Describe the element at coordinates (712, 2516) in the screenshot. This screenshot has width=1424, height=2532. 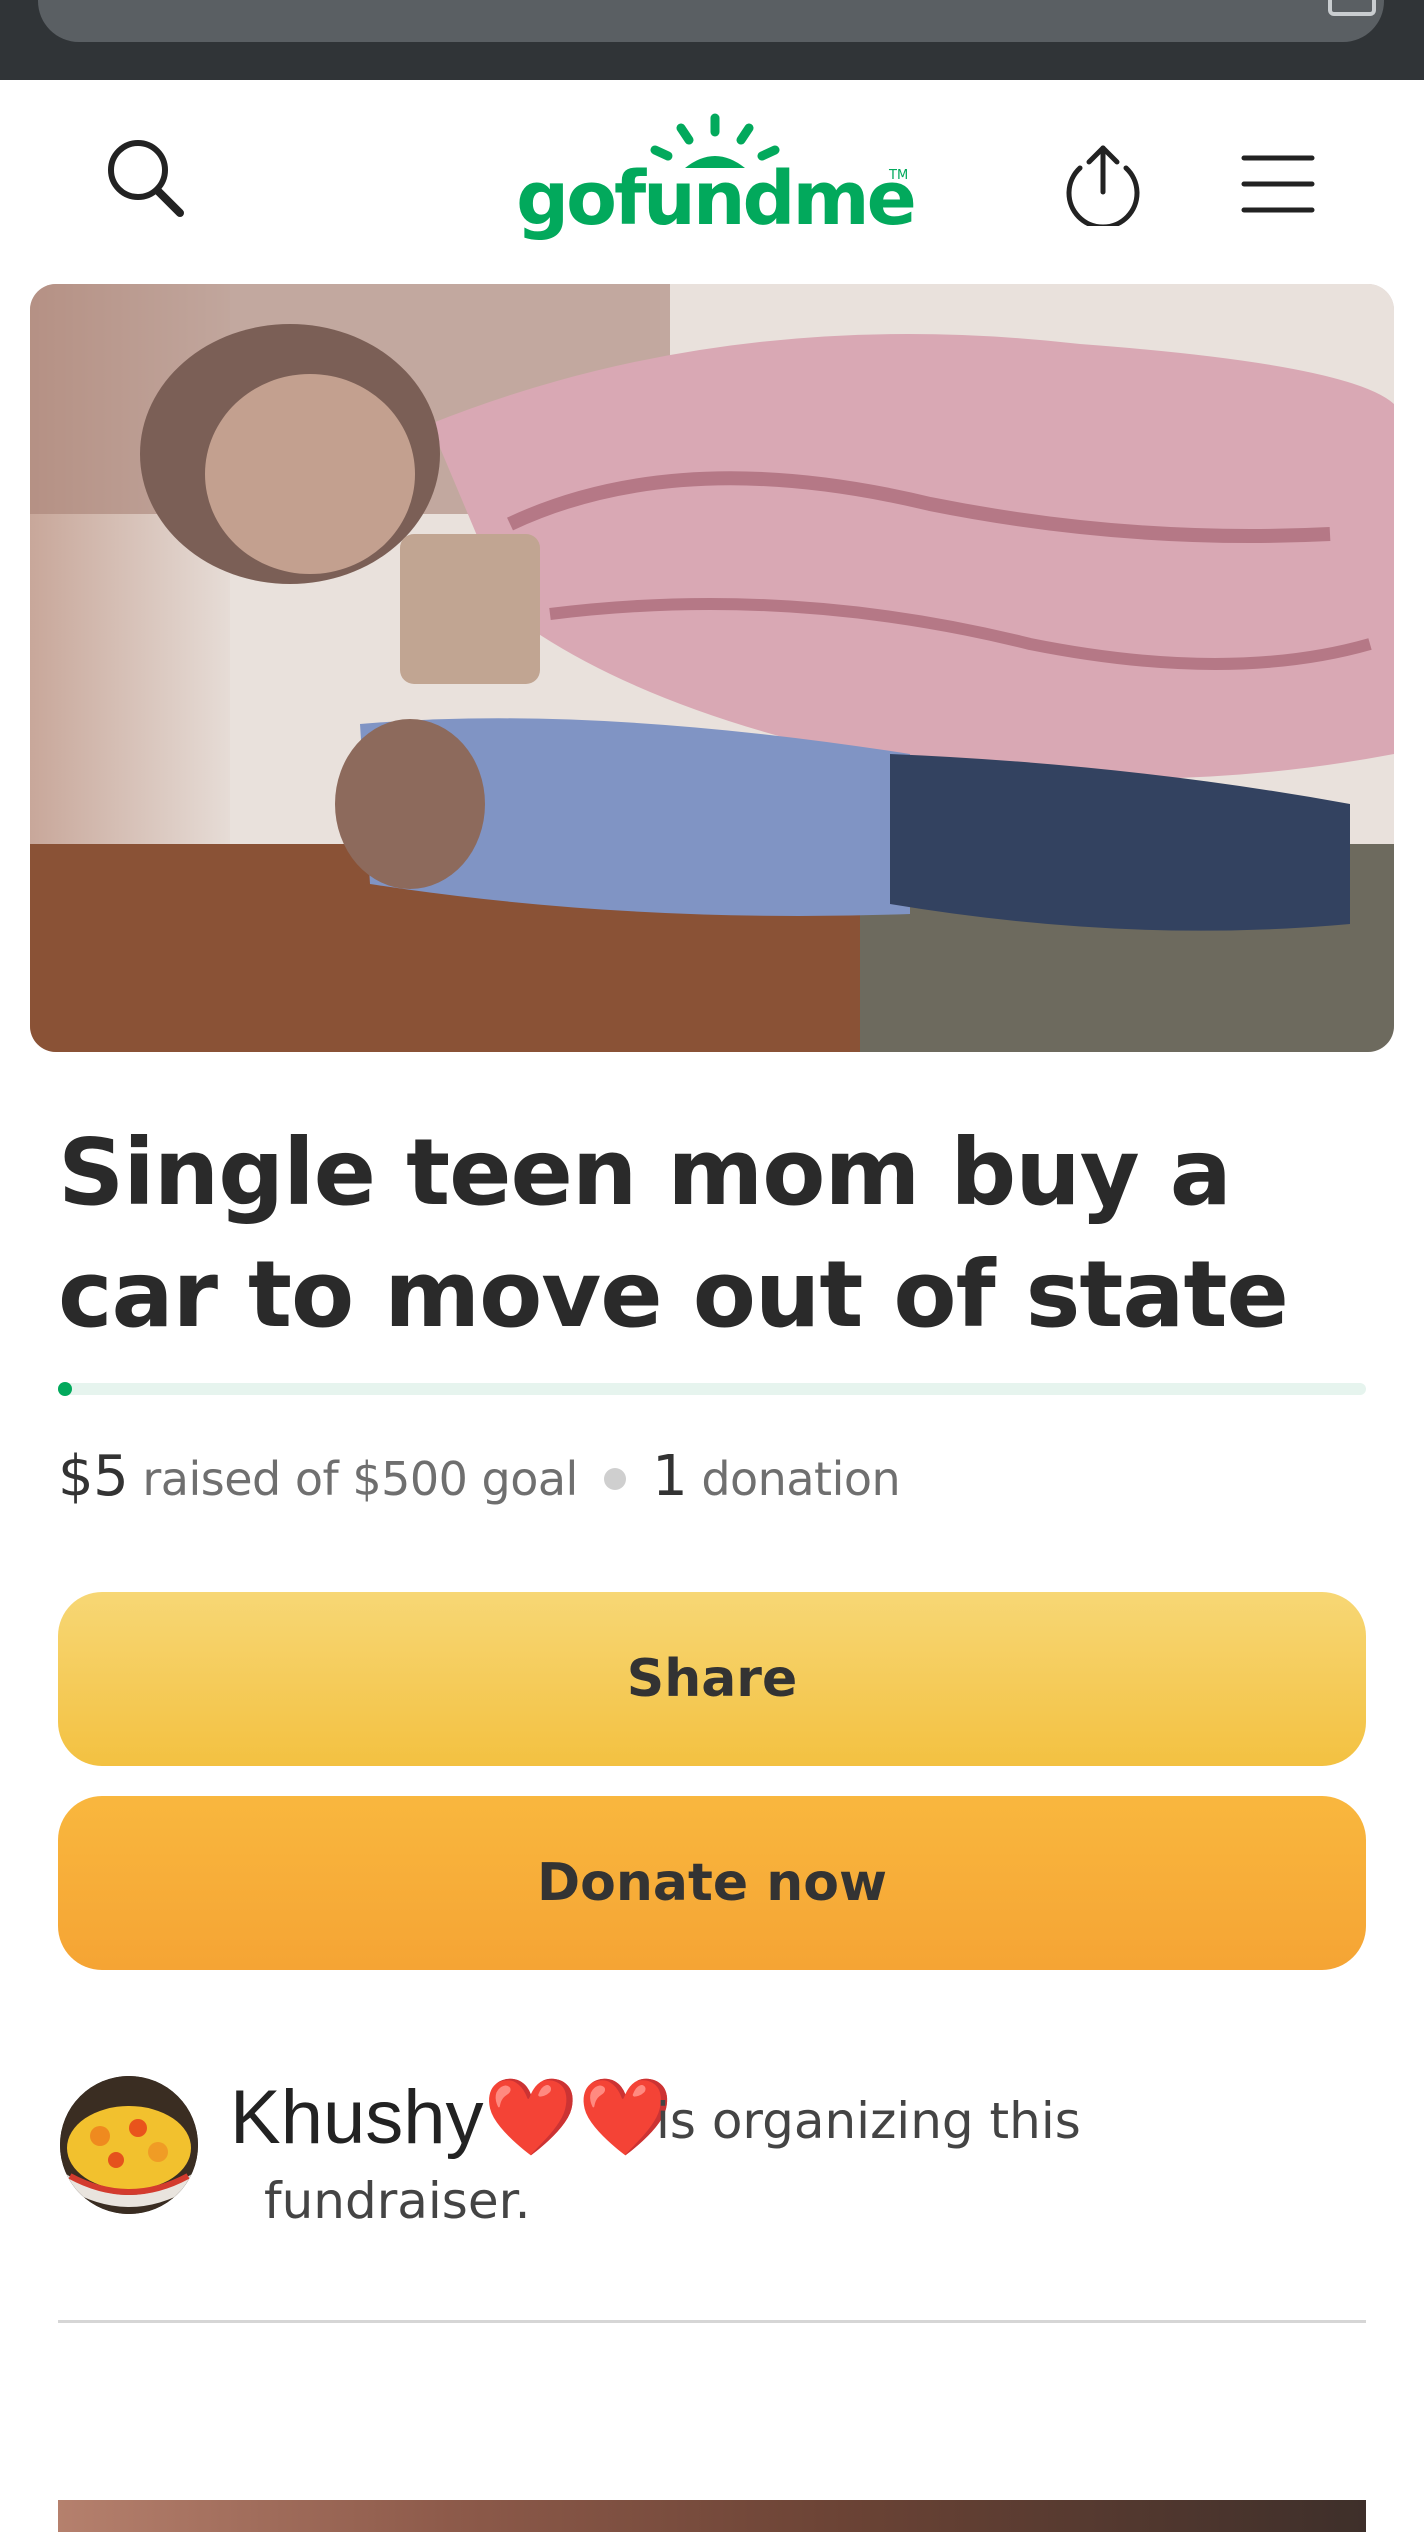
I see `next-section-image` at that location.